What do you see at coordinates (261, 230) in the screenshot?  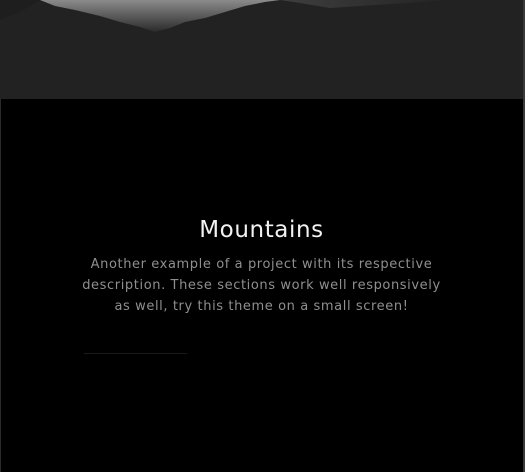 I see `project-title: Mountains` at bounding box center [261, 230].